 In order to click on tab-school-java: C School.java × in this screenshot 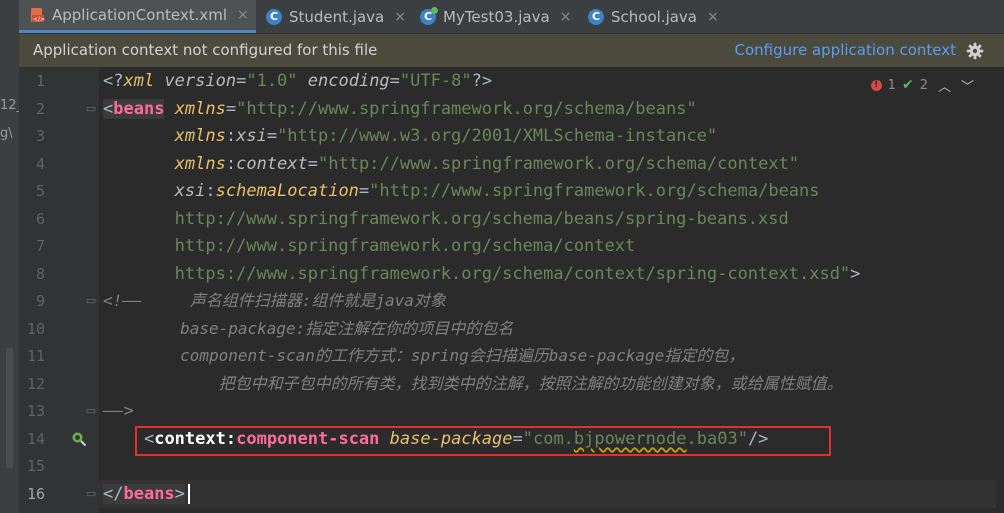, I will do `click(653, 16)`.